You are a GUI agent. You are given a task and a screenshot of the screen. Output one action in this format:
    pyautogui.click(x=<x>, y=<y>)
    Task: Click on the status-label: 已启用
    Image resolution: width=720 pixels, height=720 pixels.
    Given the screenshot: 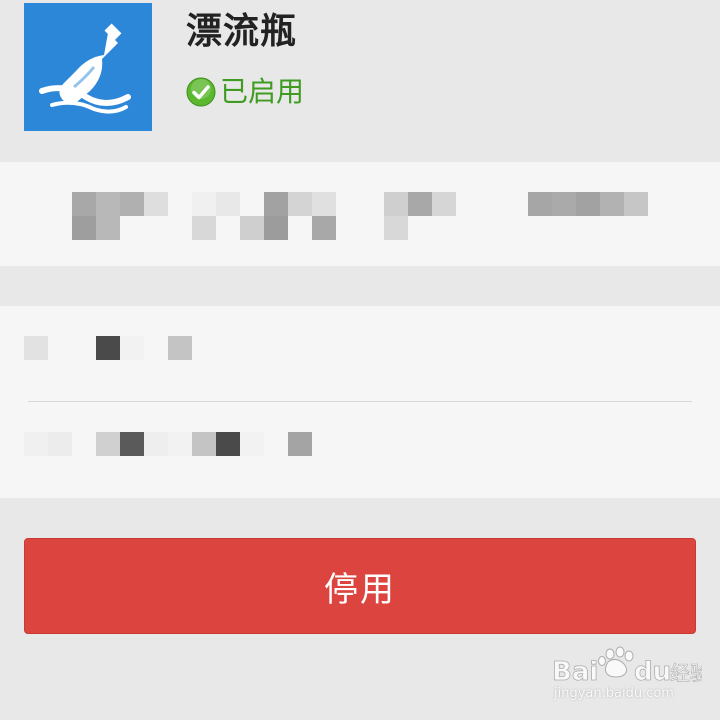 What is the action you would take?
    pyautogui.click(x=262, y=91)
    